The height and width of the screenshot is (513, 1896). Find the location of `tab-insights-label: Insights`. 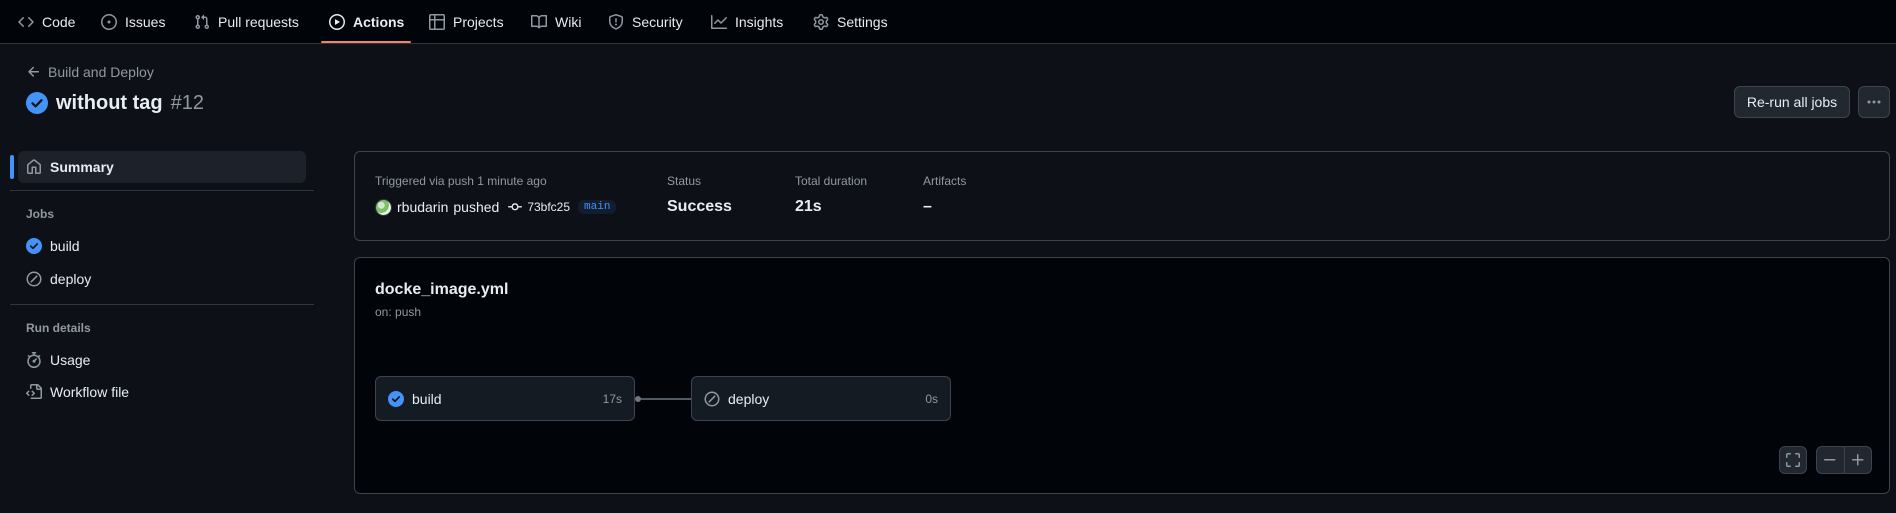

tab-insights-label: Insights is located at coordinates (759, 21).